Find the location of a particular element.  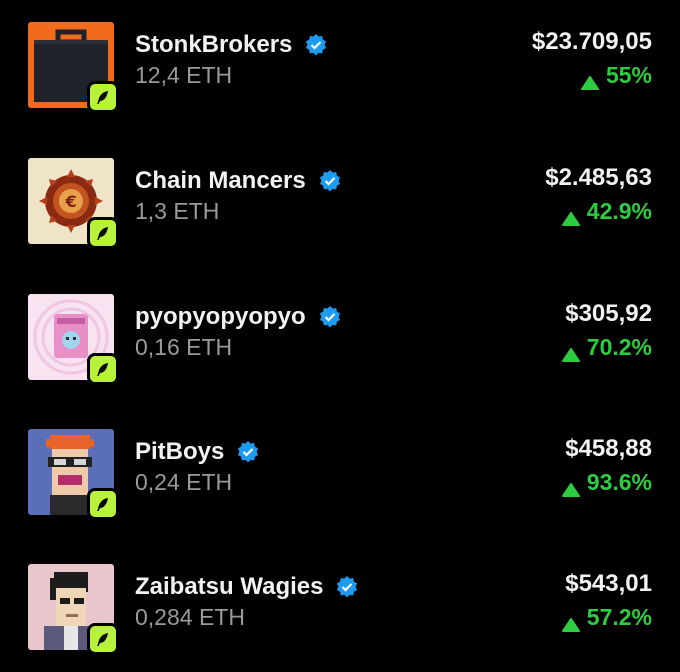

price-change-value: 57.2% is located at coordinates (619, 617).